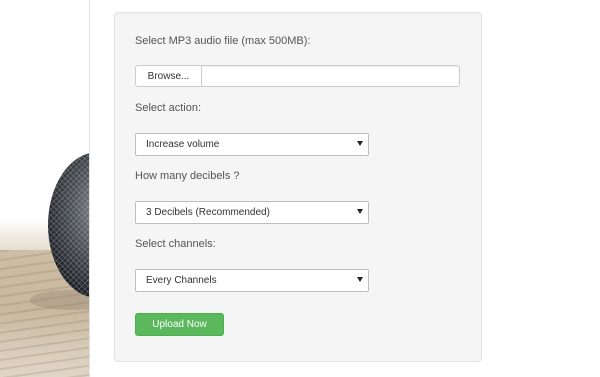 The width and height of the screenshot is (600, 377). What do you see at coordinates (181, 280) in the screenshot?
I see `channels-select-value: Every Channels` at bounding box center [181, 280].